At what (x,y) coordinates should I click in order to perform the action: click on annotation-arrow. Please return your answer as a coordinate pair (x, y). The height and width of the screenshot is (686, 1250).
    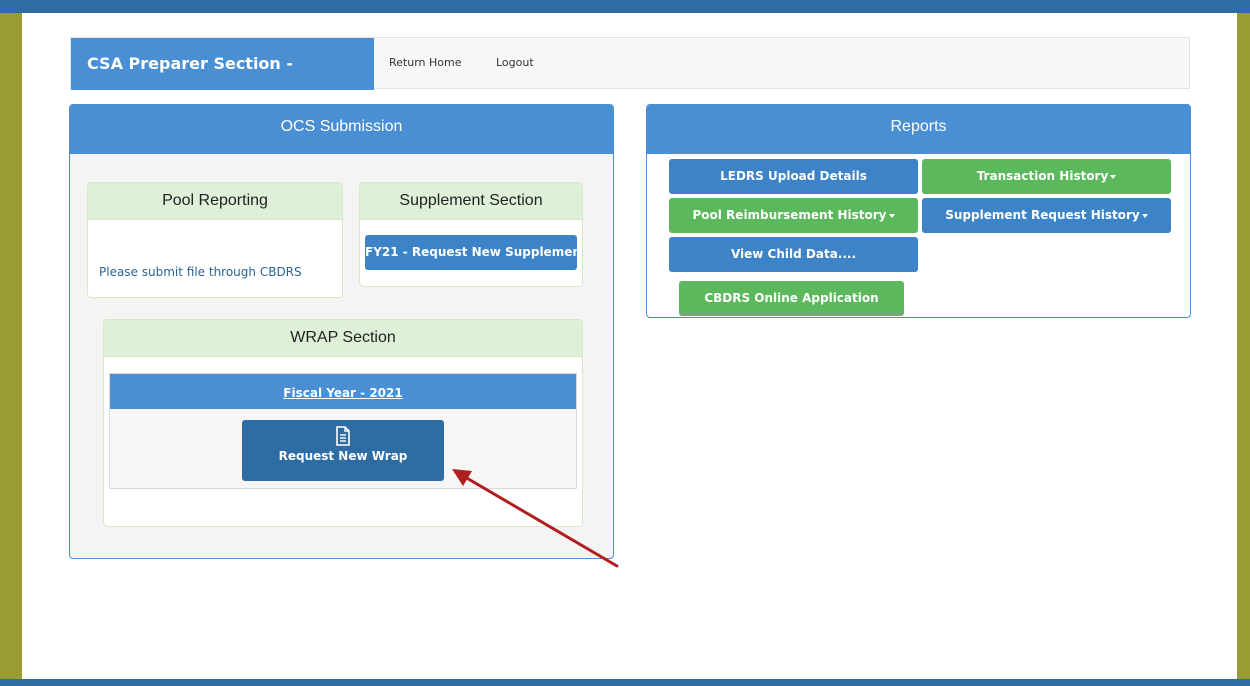
    Looking at the image, I should click on (535, 518).